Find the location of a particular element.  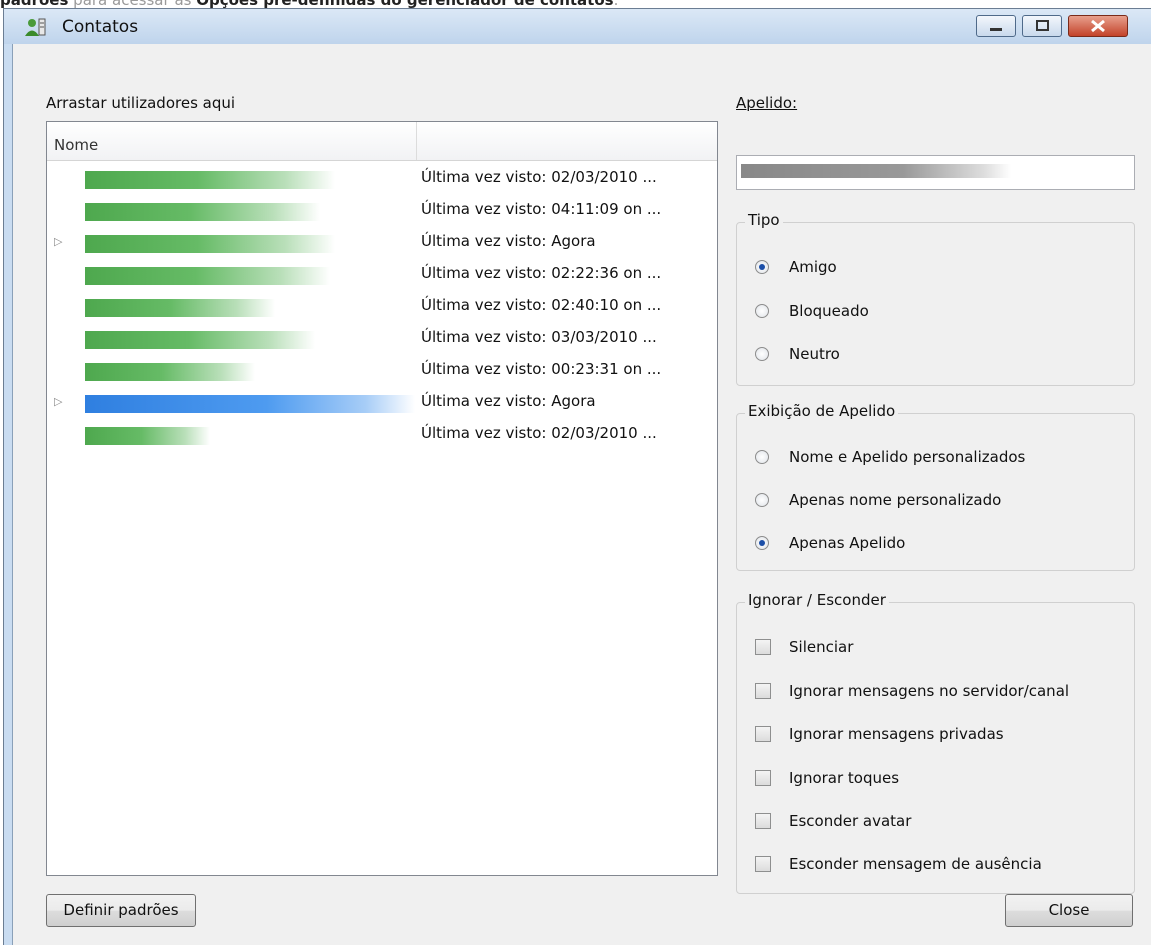

window-title: Contatos is located at coordinates (100, 27).